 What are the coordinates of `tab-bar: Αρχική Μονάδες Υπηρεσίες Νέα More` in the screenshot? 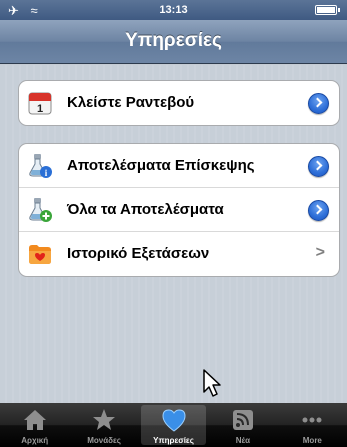 It's located at (173, 425).